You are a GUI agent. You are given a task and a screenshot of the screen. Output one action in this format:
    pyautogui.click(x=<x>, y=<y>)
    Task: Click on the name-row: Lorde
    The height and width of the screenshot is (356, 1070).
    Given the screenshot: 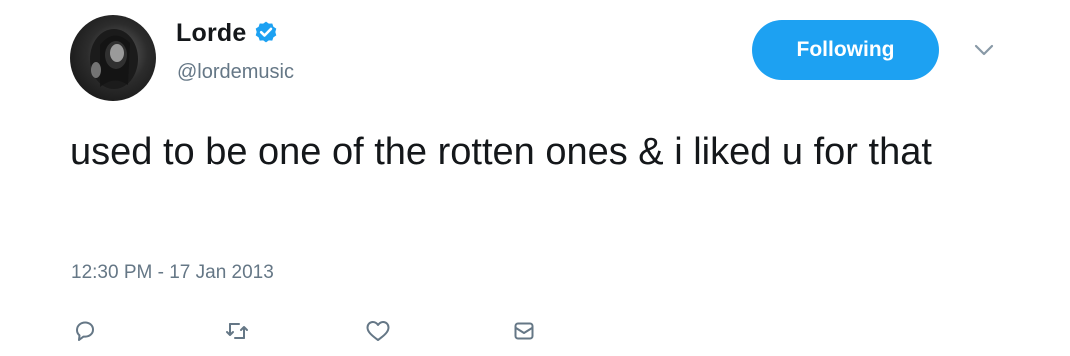 What is the action you would take?
    pyautogui.click(x=227, y=33)
    